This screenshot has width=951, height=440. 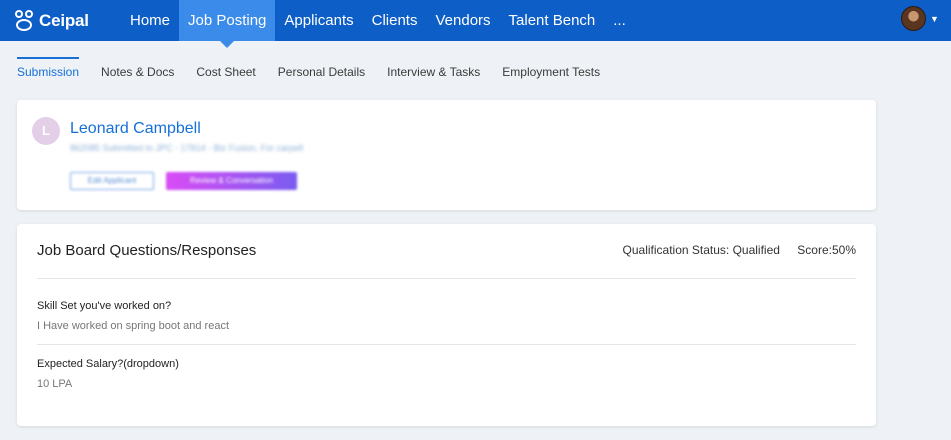 I want to click on question-label: Skill Set you've worked on?, so click(x=104, y=306).